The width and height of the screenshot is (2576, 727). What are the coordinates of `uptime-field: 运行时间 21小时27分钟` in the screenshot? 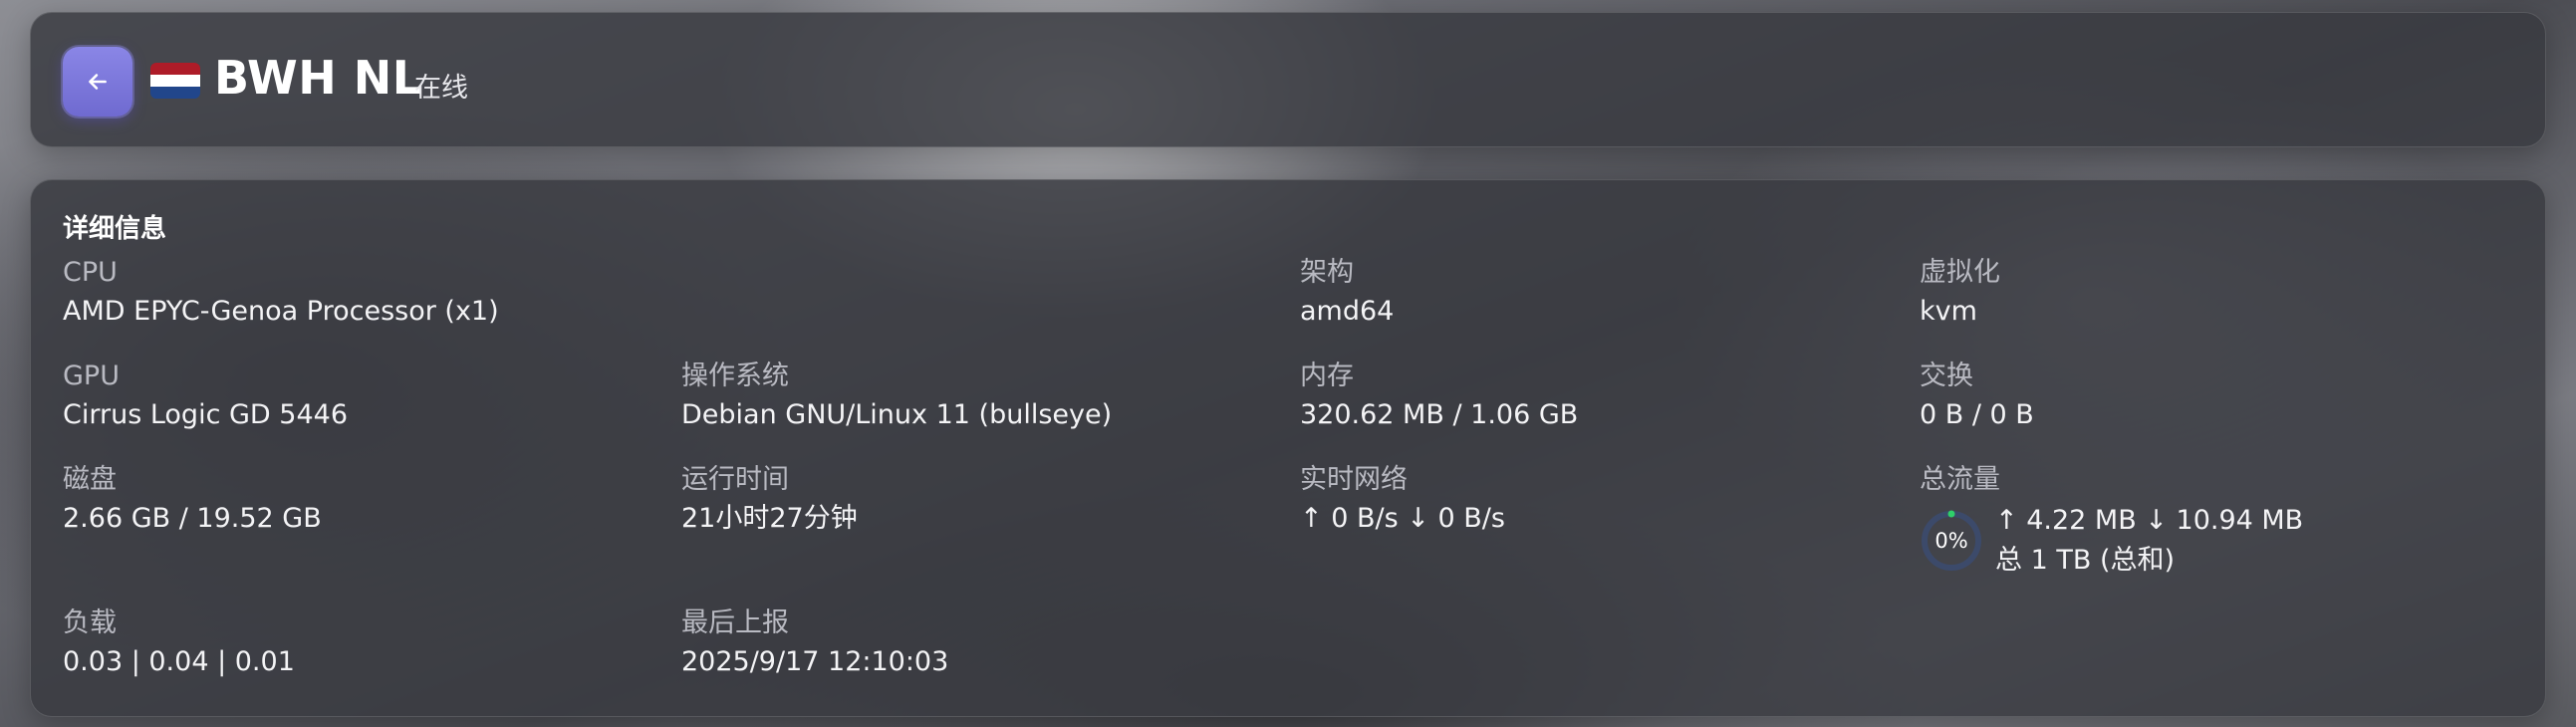 It's located at (769, 500).